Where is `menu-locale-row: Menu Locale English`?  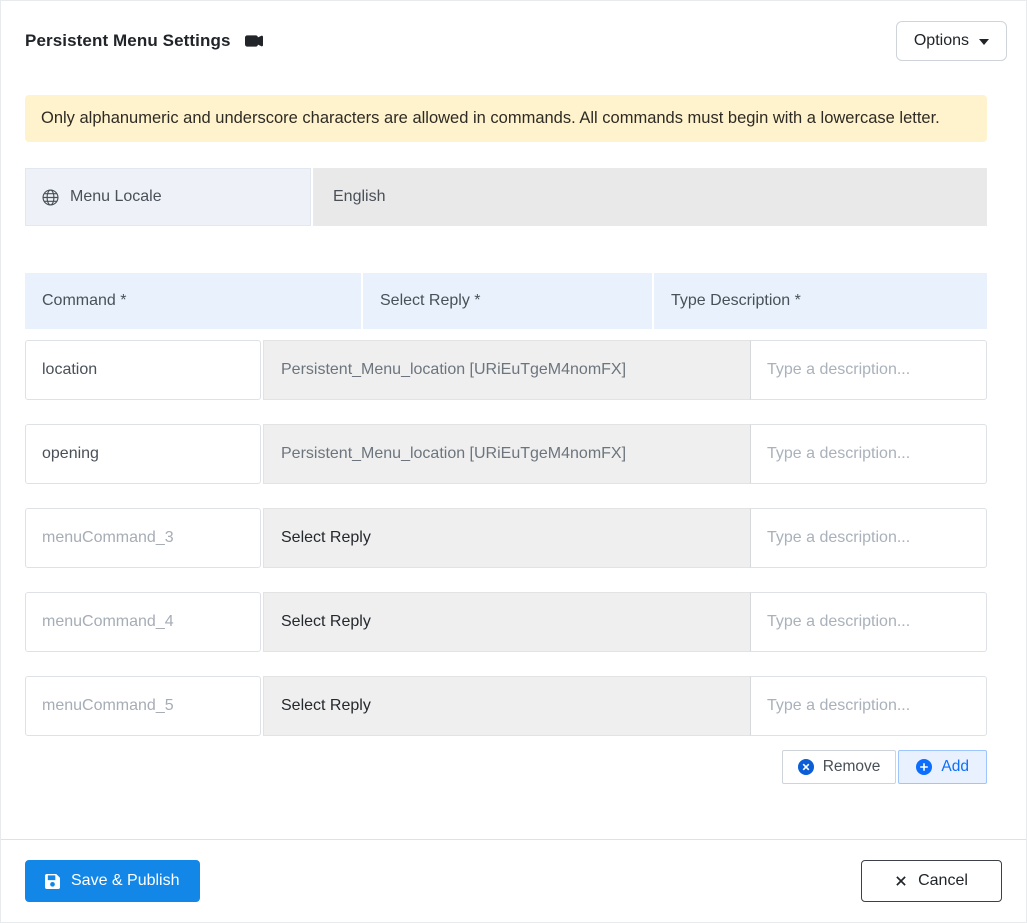
menu-locale-row: Menu Locale English is located at coordinates (506, 197).